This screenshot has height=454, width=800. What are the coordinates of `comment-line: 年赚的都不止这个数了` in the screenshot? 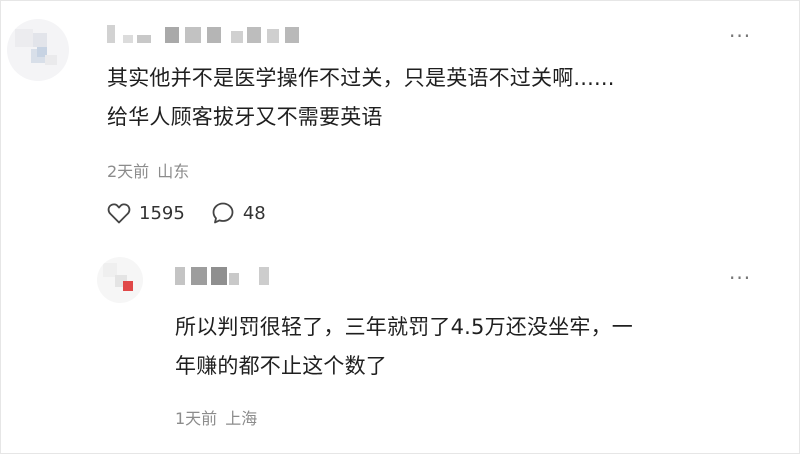 It's located at (281, 366).